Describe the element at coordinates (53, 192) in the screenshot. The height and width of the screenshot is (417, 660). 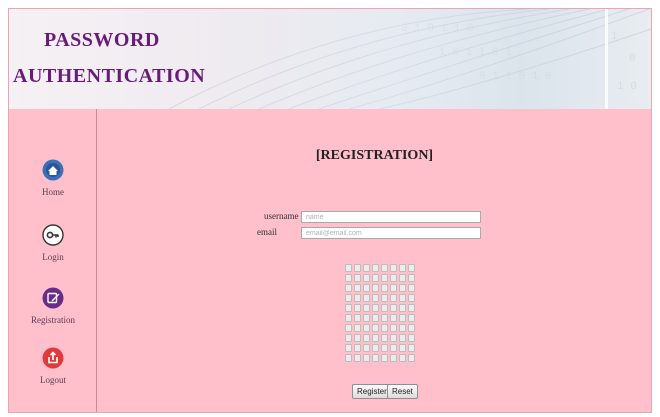
I see `sidebar-item-label: Home` at that location.